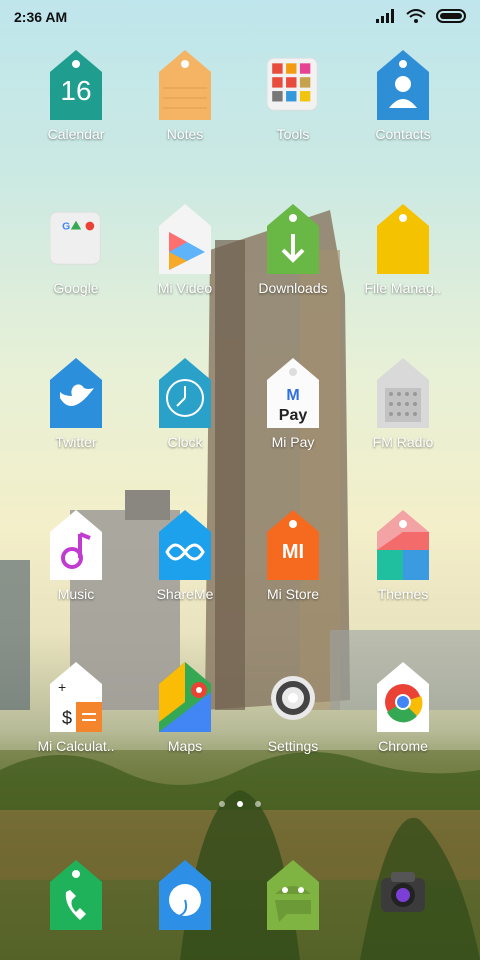  What do you see at coordinates (293, 746) in the screenshot?
I see `app-label: Settings` at bounding box center [293, 746].